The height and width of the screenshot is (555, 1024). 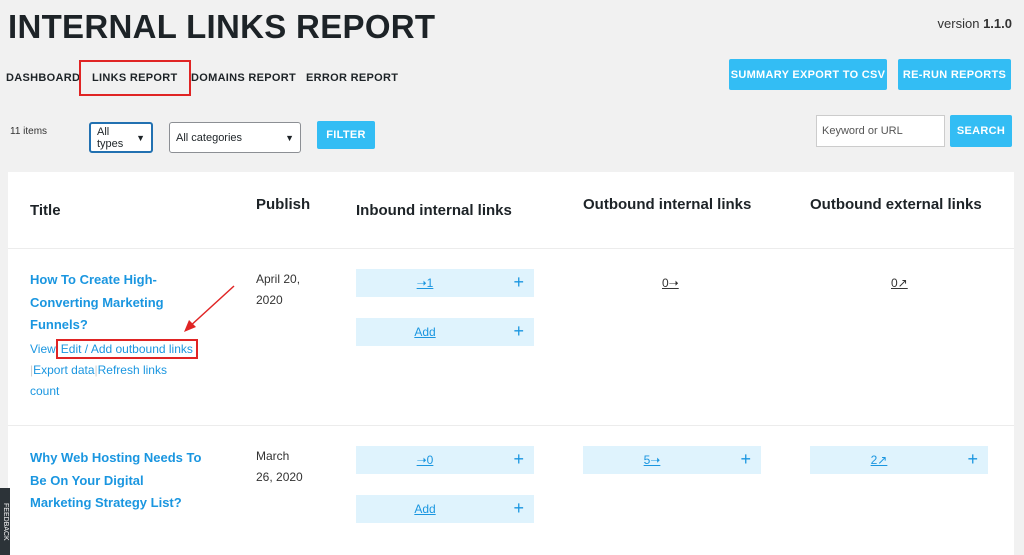 What do you see at coordinates (278, 289) in the screenshot?
I see `publish-date: April 20, 2020` at bounding box center [278, 289].